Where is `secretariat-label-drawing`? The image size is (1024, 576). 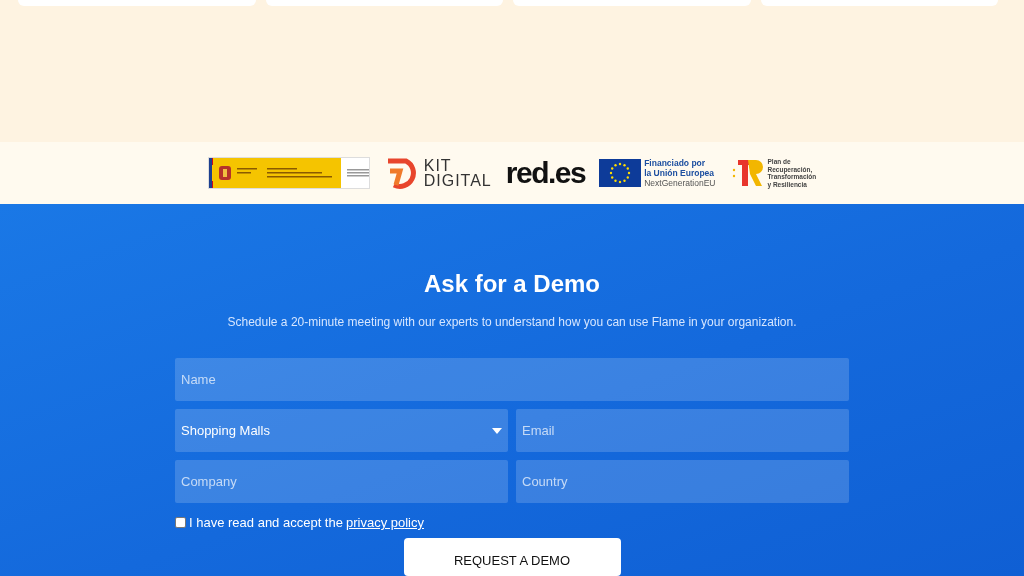 secretariat-label-drawing is located at coordinates (355, 173).